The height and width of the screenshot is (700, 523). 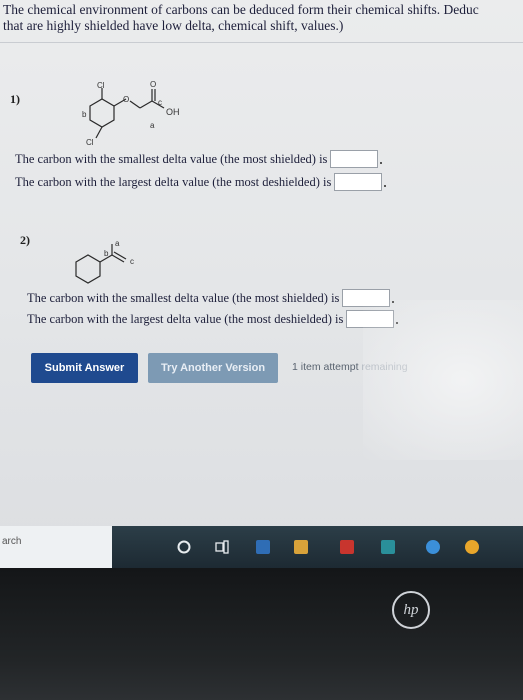 I want to click on q1-ring, so click(x=102, y=113).